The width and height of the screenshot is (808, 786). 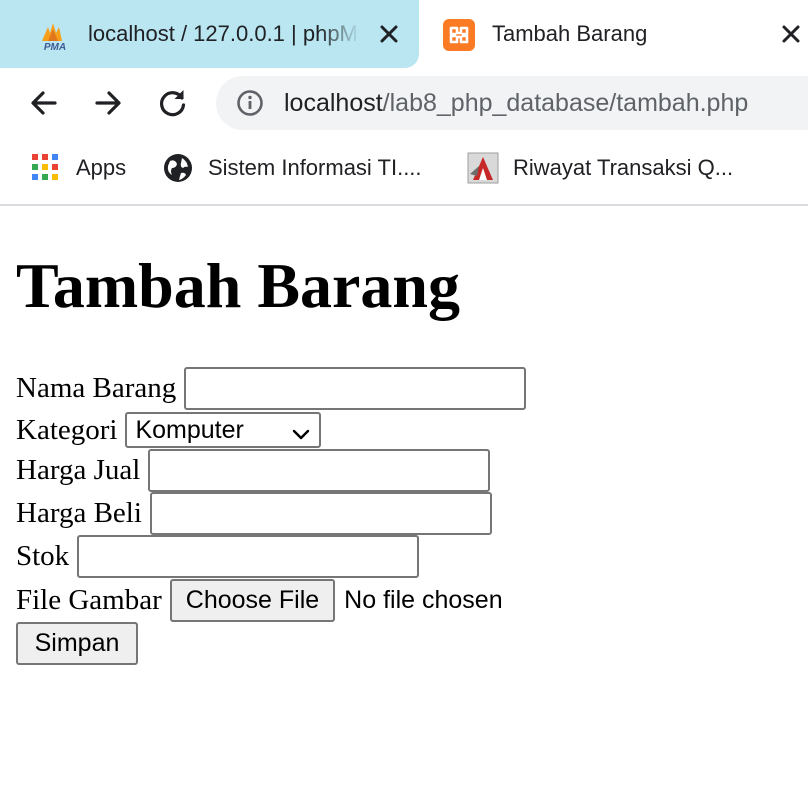 I want to click on file-gambar-label: File Gambar, so click(x=89, y=600).